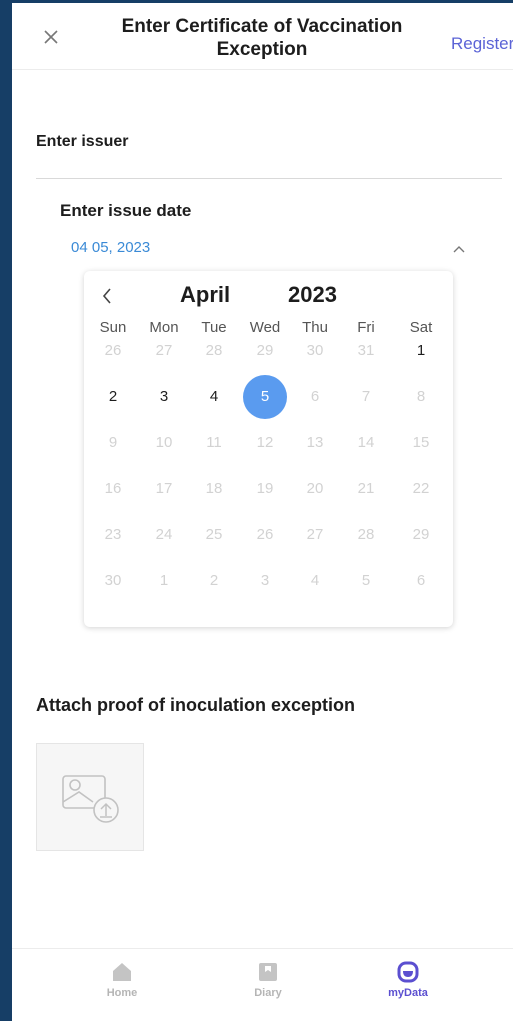 Image resolution: width=513 pixels, height=1021 pixels. What do you see at coordinates (268, 993) in the screenshot?
I see `nav-label-diary: Diary` at bounding box center [268, 993].